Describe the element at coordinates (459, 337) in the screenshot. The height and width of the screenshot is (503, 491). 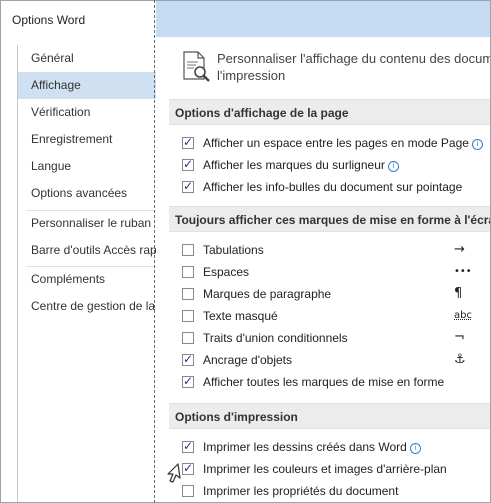
I see `optional-hyphen-icon: ¬` at that location.